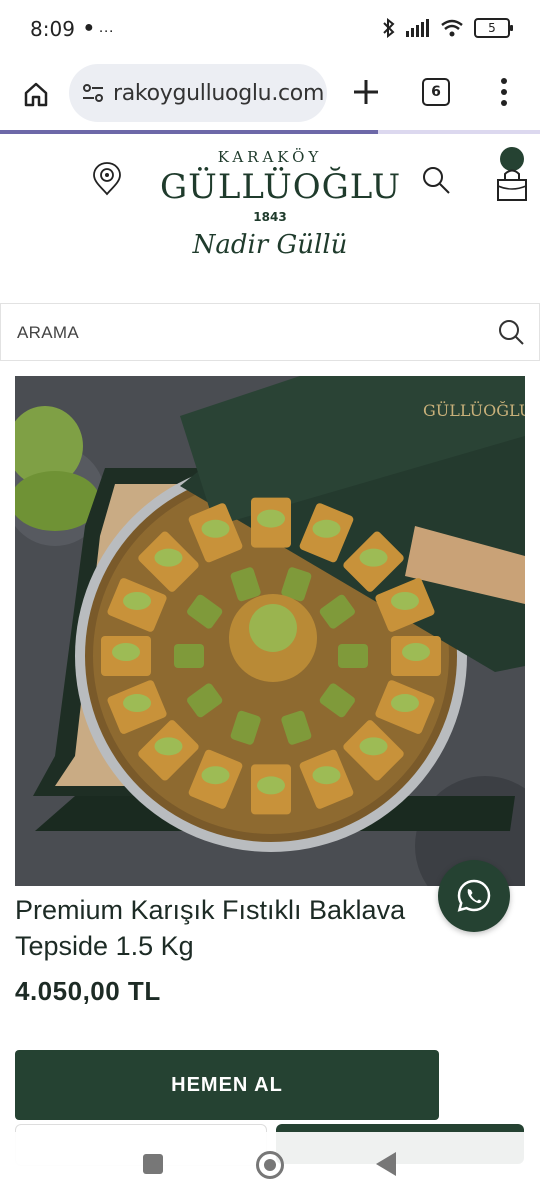  What do you see at coordinates (504, 92) in the screenshot?
I see `menu-icon` at bounding box center [504, 92].